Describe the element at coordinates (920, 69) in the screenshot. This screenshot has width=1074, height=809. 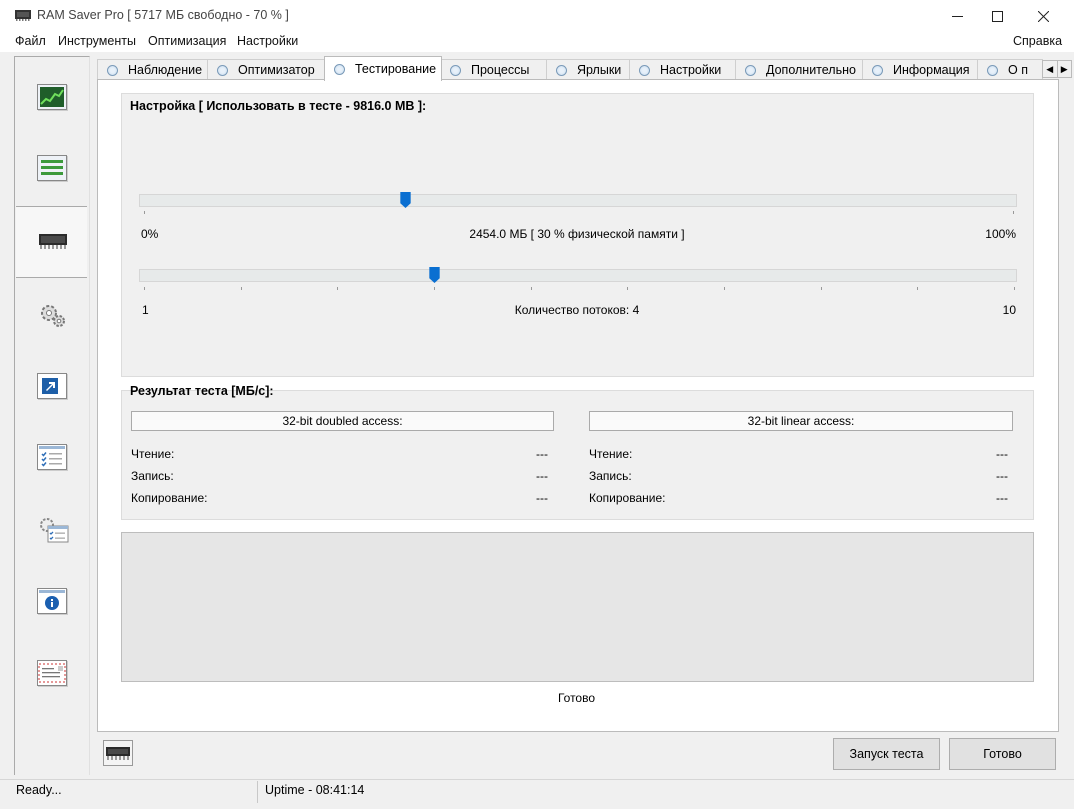
I see `tab-information: Информация` at that location.